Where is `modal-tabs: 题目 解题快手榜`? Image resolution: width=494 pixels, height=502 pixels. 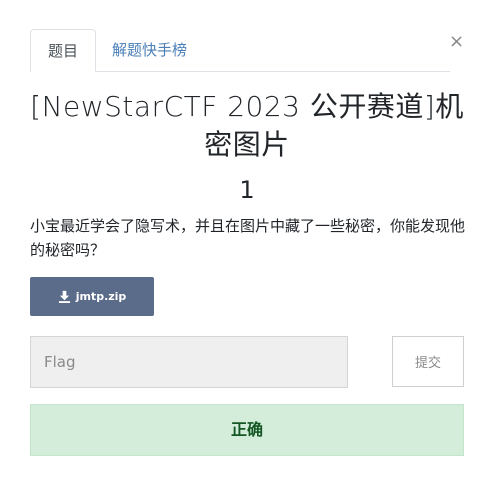 modal-tabs: 题目 解题快手榜 is located at coordinates (240, 50).